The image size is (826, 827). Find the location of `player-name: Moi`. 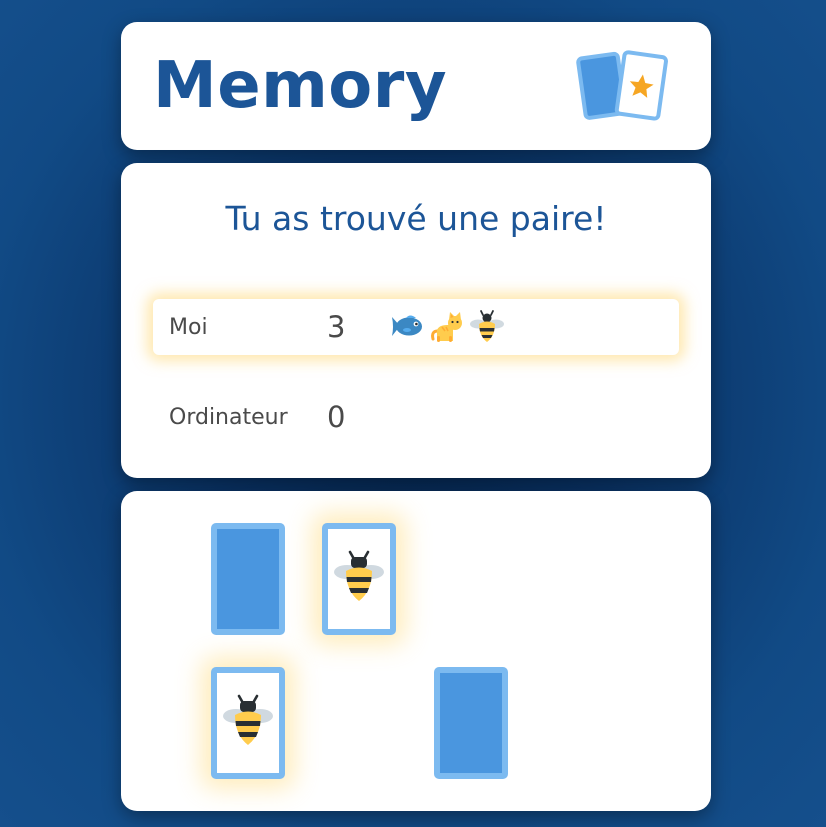

player-name: Moi is located at coordinates (188, 327).